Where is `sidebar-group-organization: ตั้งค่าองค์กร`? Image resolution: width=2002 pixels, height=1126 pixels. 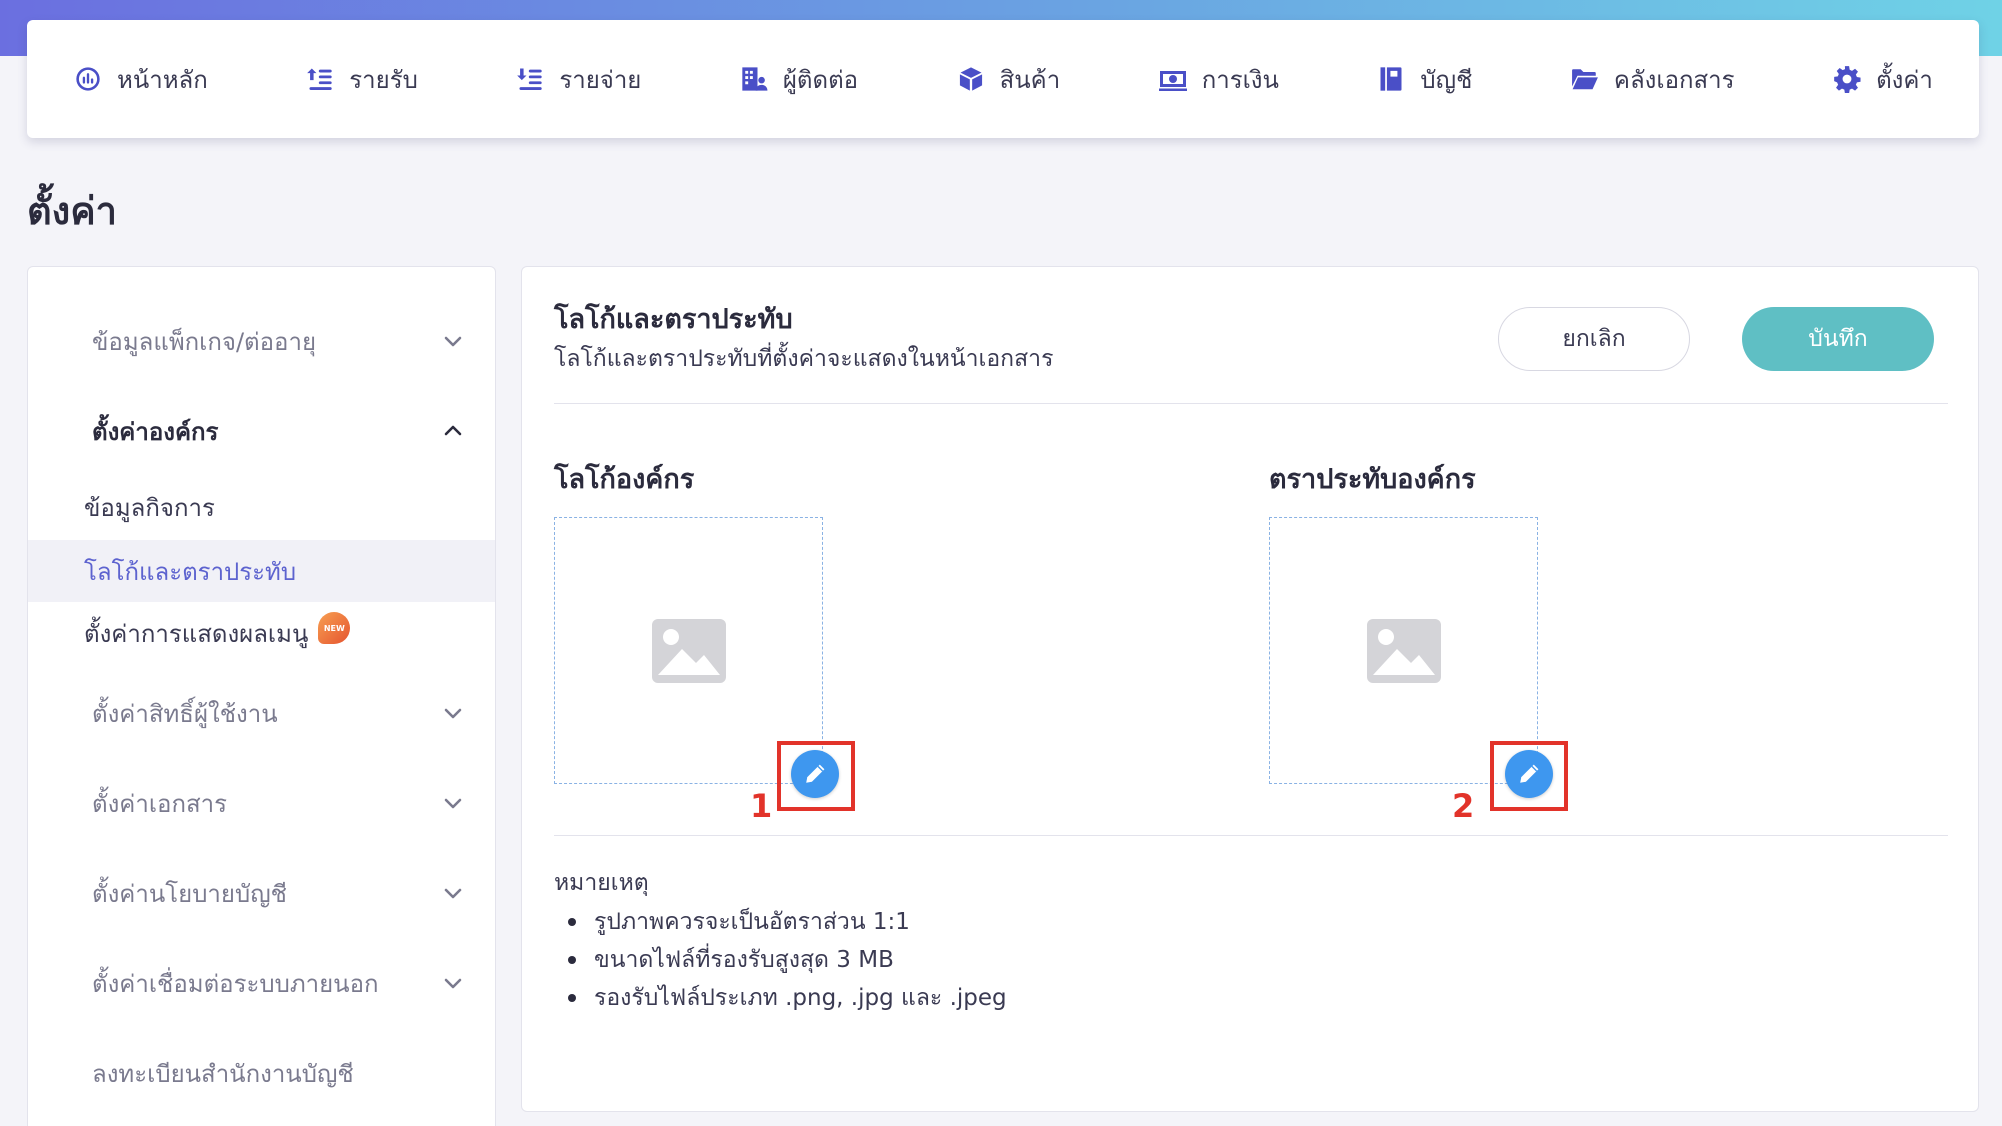
sidebar-group-organization: ตั้งค่าองค์กร is located at coordinates (261, 431).